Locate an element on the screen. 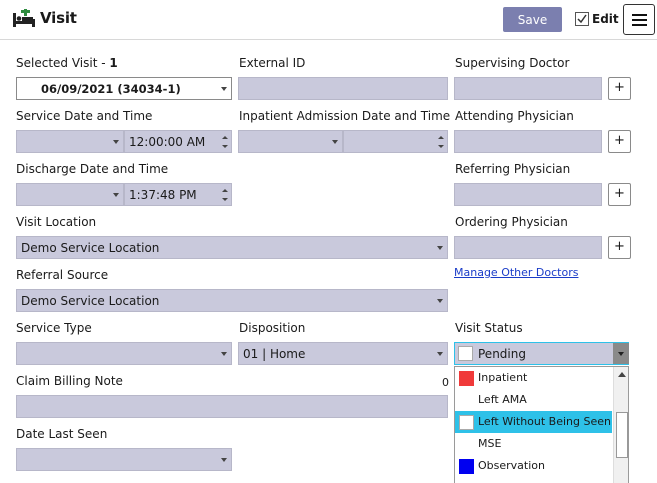 This screenshot has width=657, height=483. selected-visit-value: 06/09/2021 (34034-1) is located at coordinates (111, 89).